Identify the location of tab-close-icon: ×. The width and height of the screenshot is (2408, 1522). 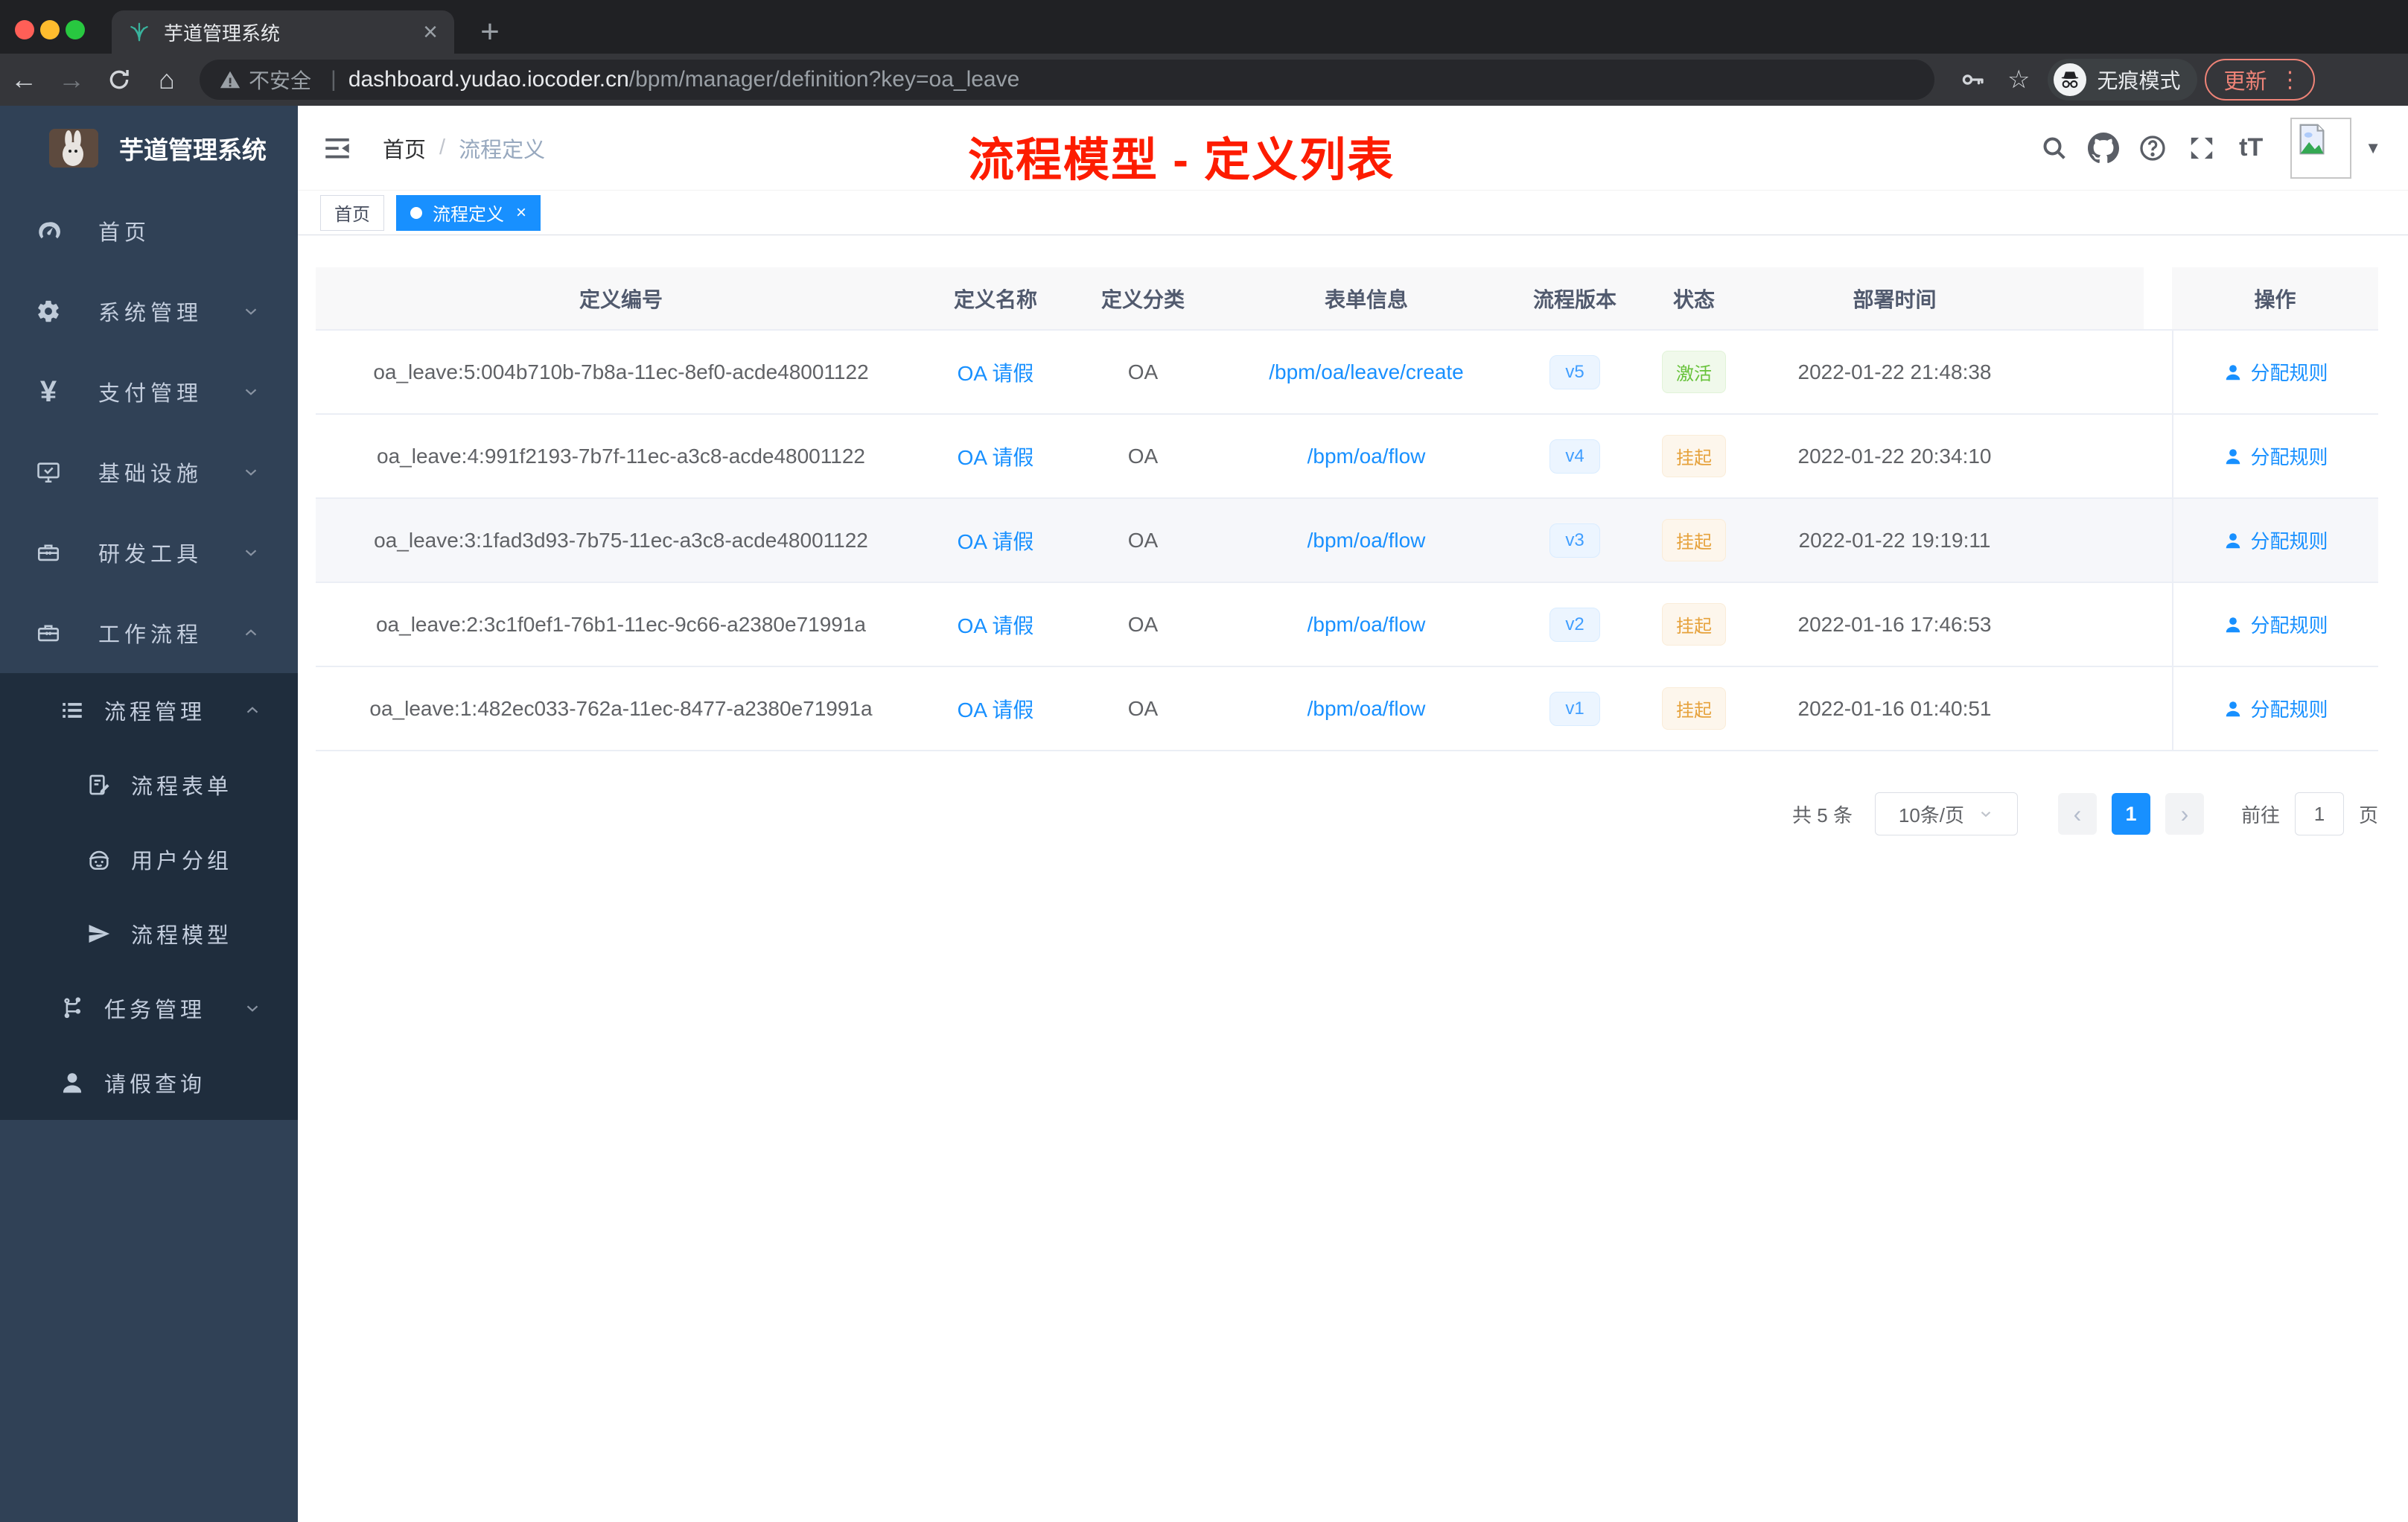
(430, 32).